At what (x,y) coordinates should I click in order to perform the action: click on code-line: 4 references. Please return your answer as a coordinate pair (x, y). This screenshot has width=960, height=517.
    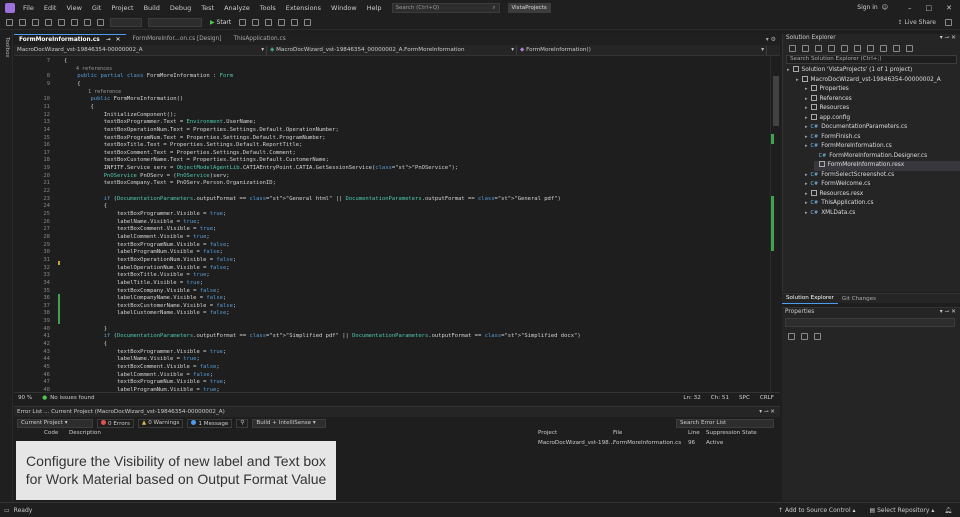
    Looking at the image, I should click on (414, 70).